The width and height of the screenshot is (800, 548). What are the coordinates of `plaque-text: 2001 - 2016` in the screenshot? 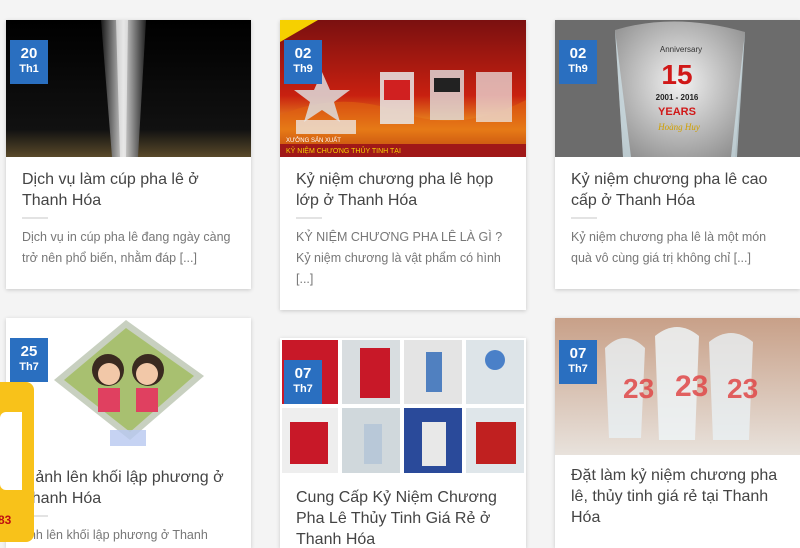 It's located at (677, 97).